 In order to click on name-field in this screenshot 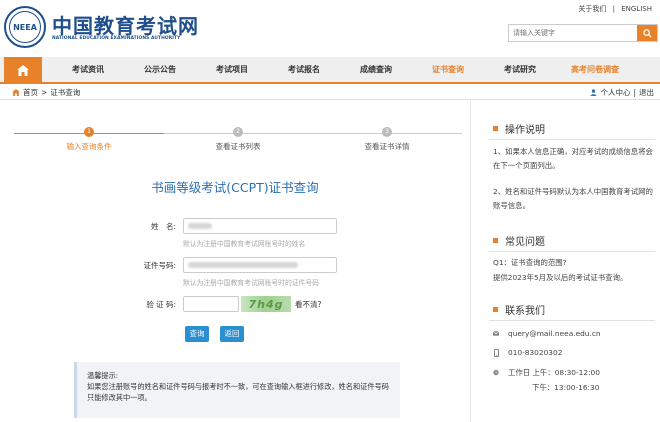, I will do `click(260, 226)`.